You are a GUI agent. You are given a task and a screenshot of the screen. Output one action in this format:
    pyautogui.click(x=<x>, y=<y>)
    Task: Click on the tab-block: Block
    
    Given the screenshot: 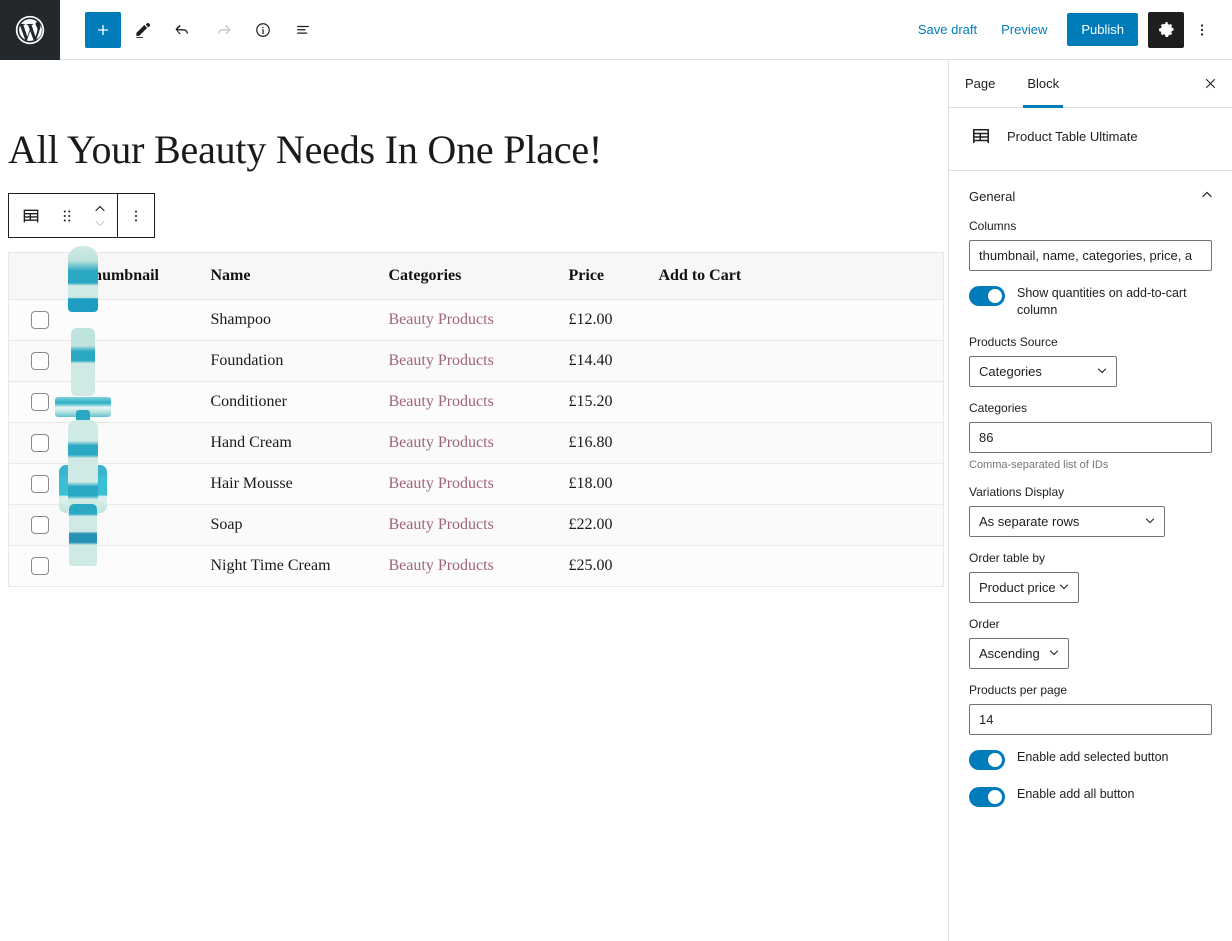 What is the action you would take?
    pyautogui.click(x=1043, y=84)
    